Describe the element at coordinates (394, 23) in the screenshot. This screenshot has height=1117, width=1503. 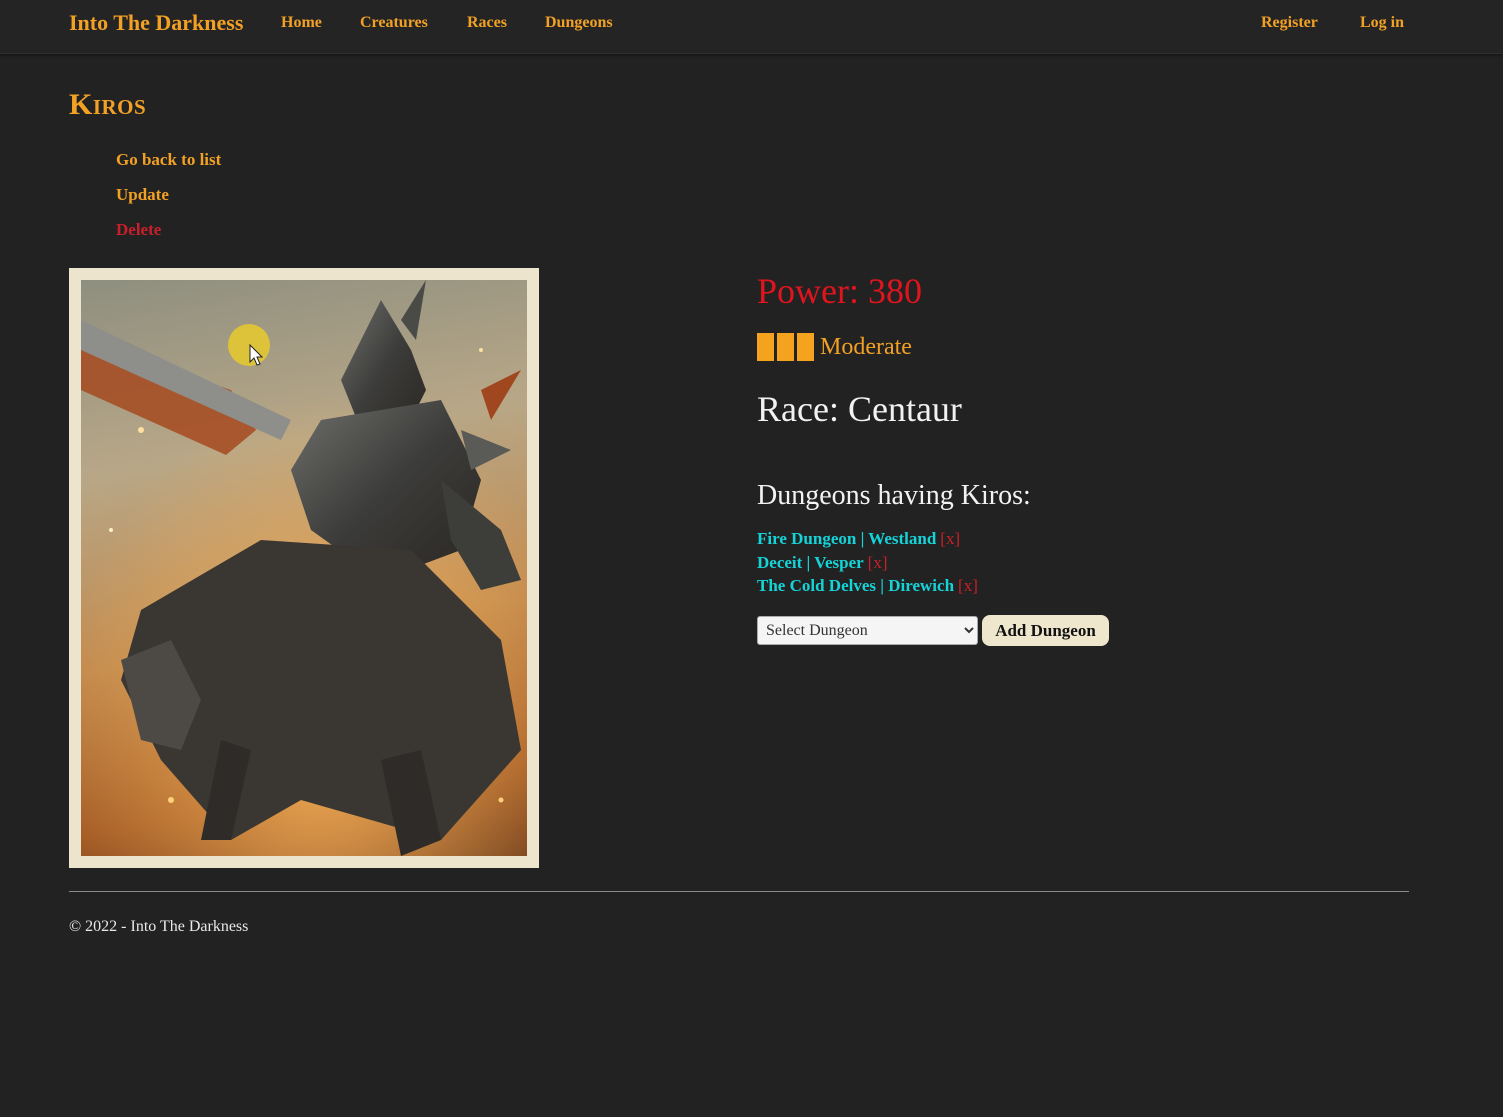
I see `nav-creatures-link: Creatures` at that location.